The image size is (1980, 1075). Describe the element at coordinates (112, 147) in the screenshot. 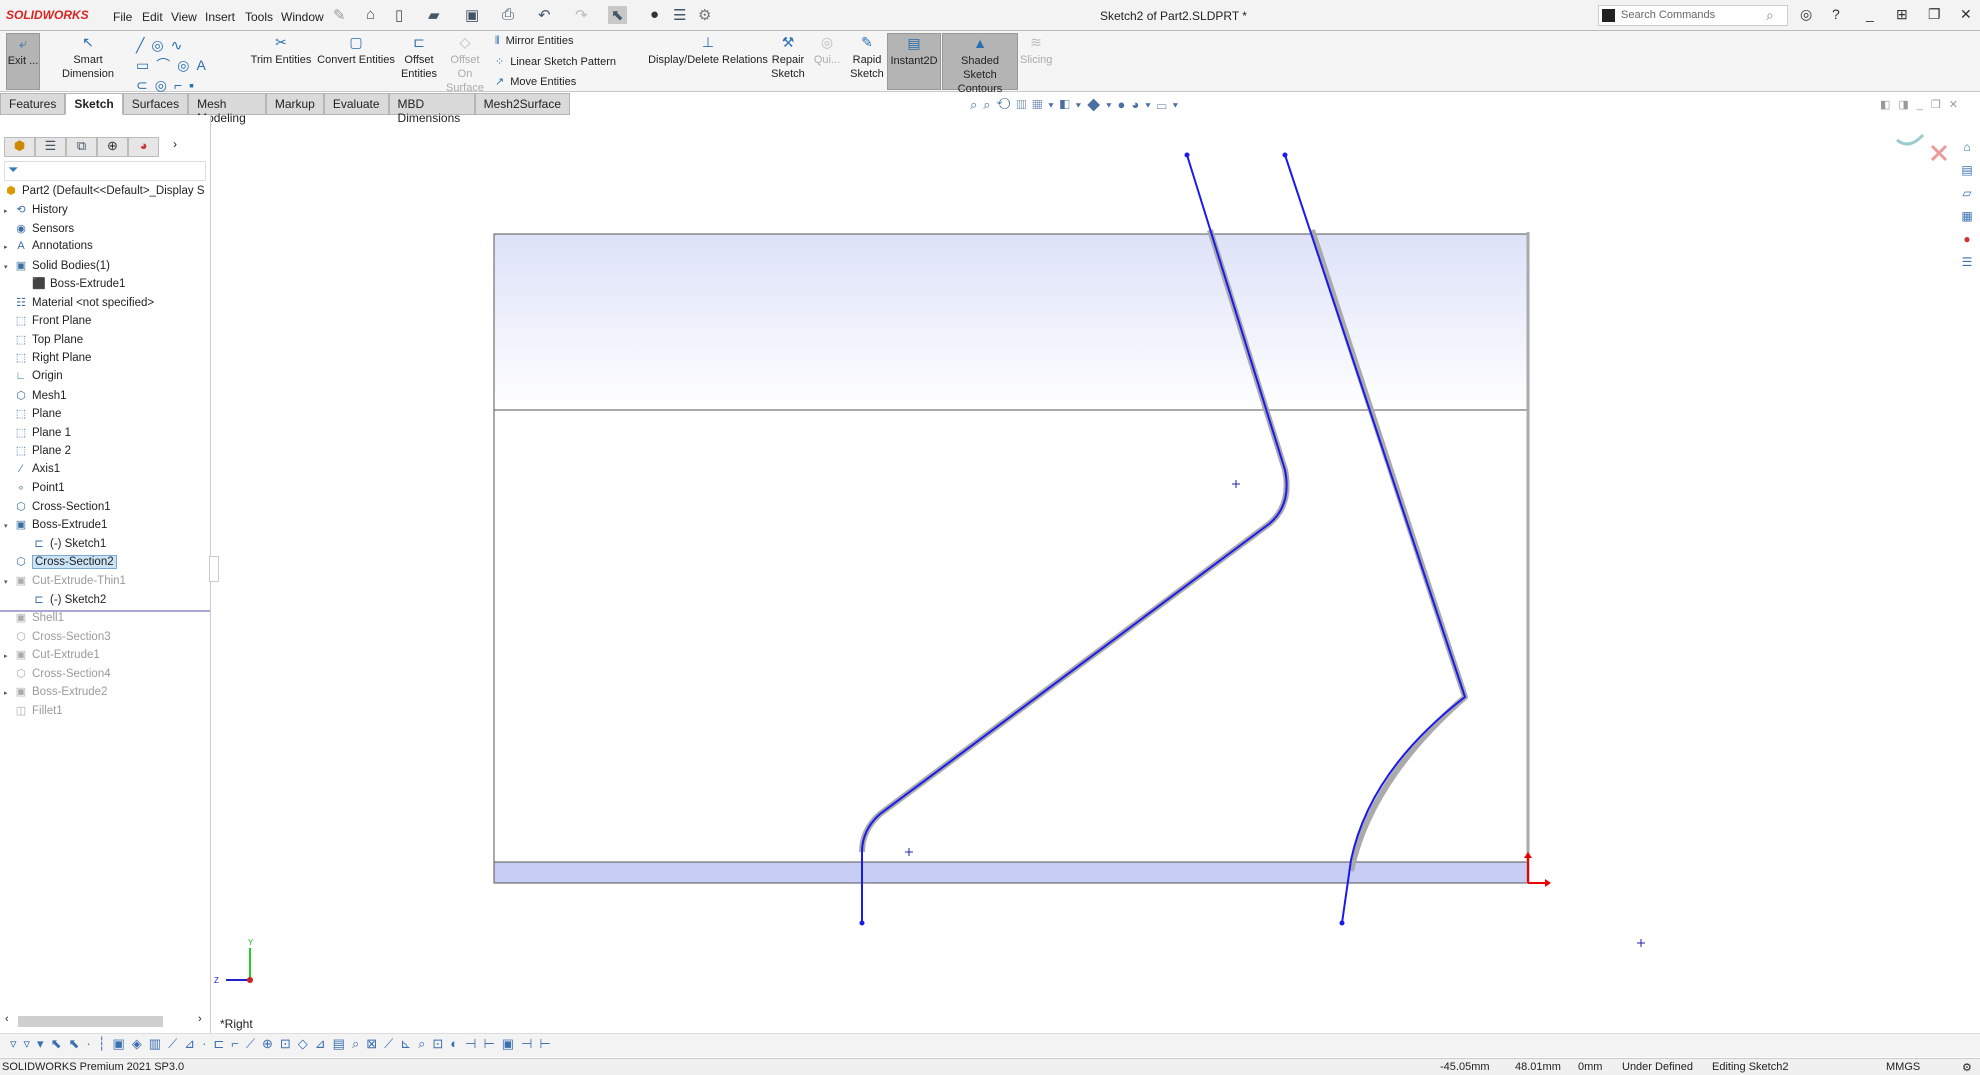

I see `dimxpert-tab: ⊕` at that location.